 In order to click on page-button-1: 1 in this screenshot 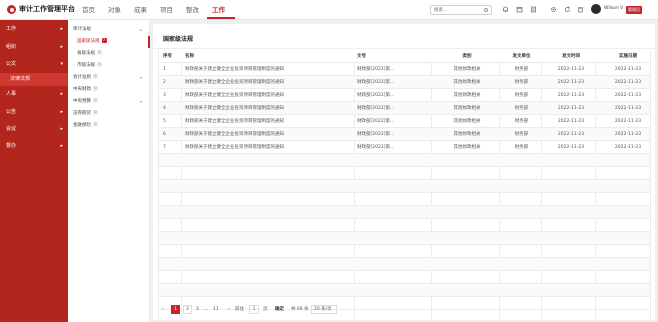, I will do `click(175, 309)`.